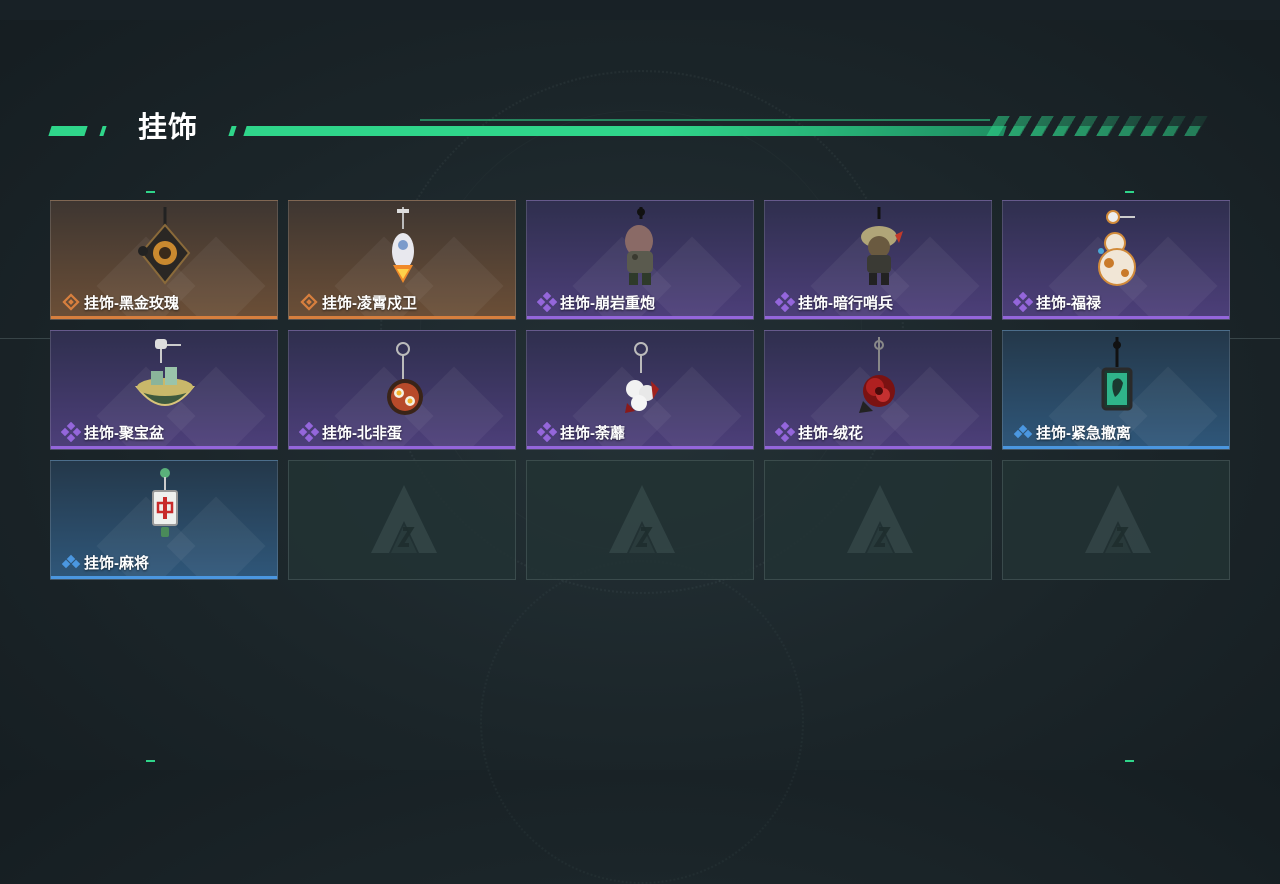 Image resolution: width=1280 pixels, height=884 pixels. Describe the element at coordinates (1083, 433) in the screenshot. I see `charm-name: 挂饰-紧急撤离` at that location.